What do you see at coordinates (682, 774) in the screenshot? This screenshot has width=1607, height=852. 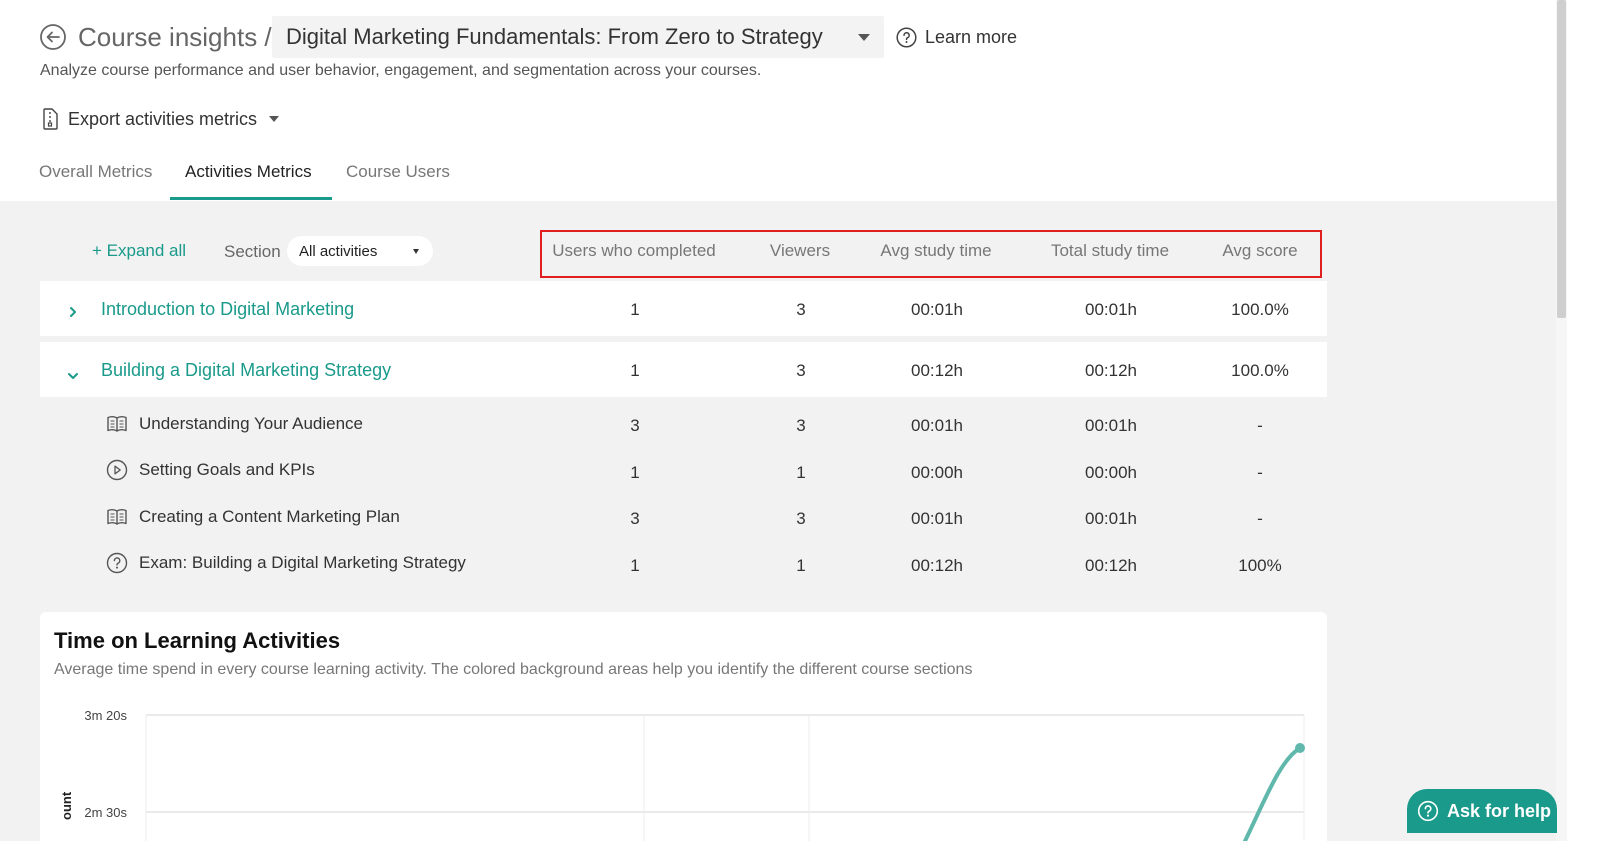 I see `time-chart: 3m 20s 2m 30s ount` at bounding box center [682, 774].